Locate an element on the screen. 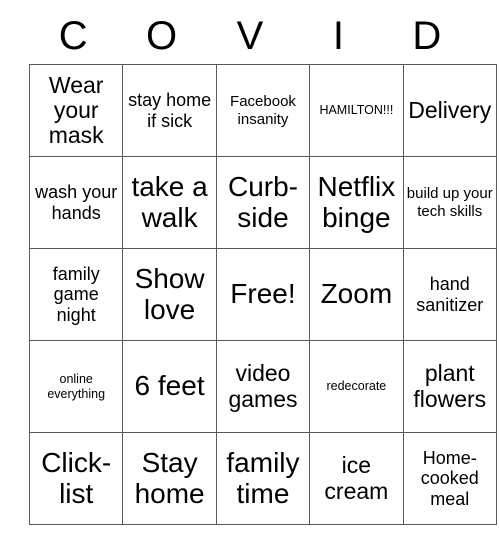 This screenshot has width=500, height=544. bingo-cell-free: Free! is located at coordinates (263, 294).